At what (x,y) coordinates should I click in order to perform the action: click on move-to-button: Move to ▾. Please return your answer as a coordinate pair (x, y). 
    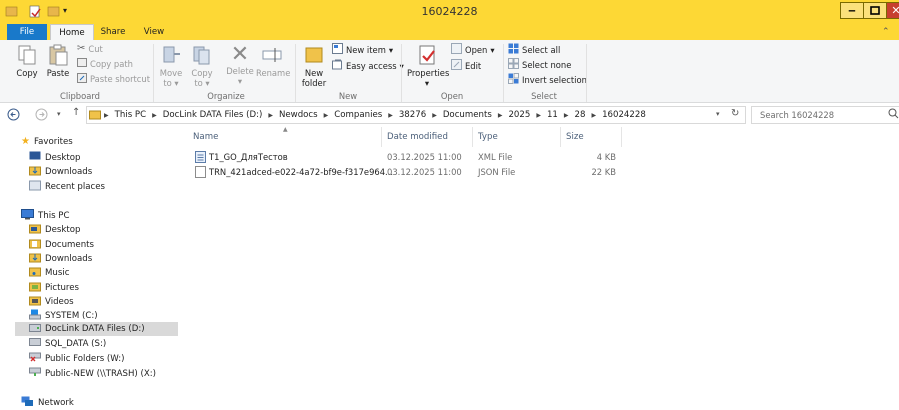
    Looking at the image, I should click on (171, 66).